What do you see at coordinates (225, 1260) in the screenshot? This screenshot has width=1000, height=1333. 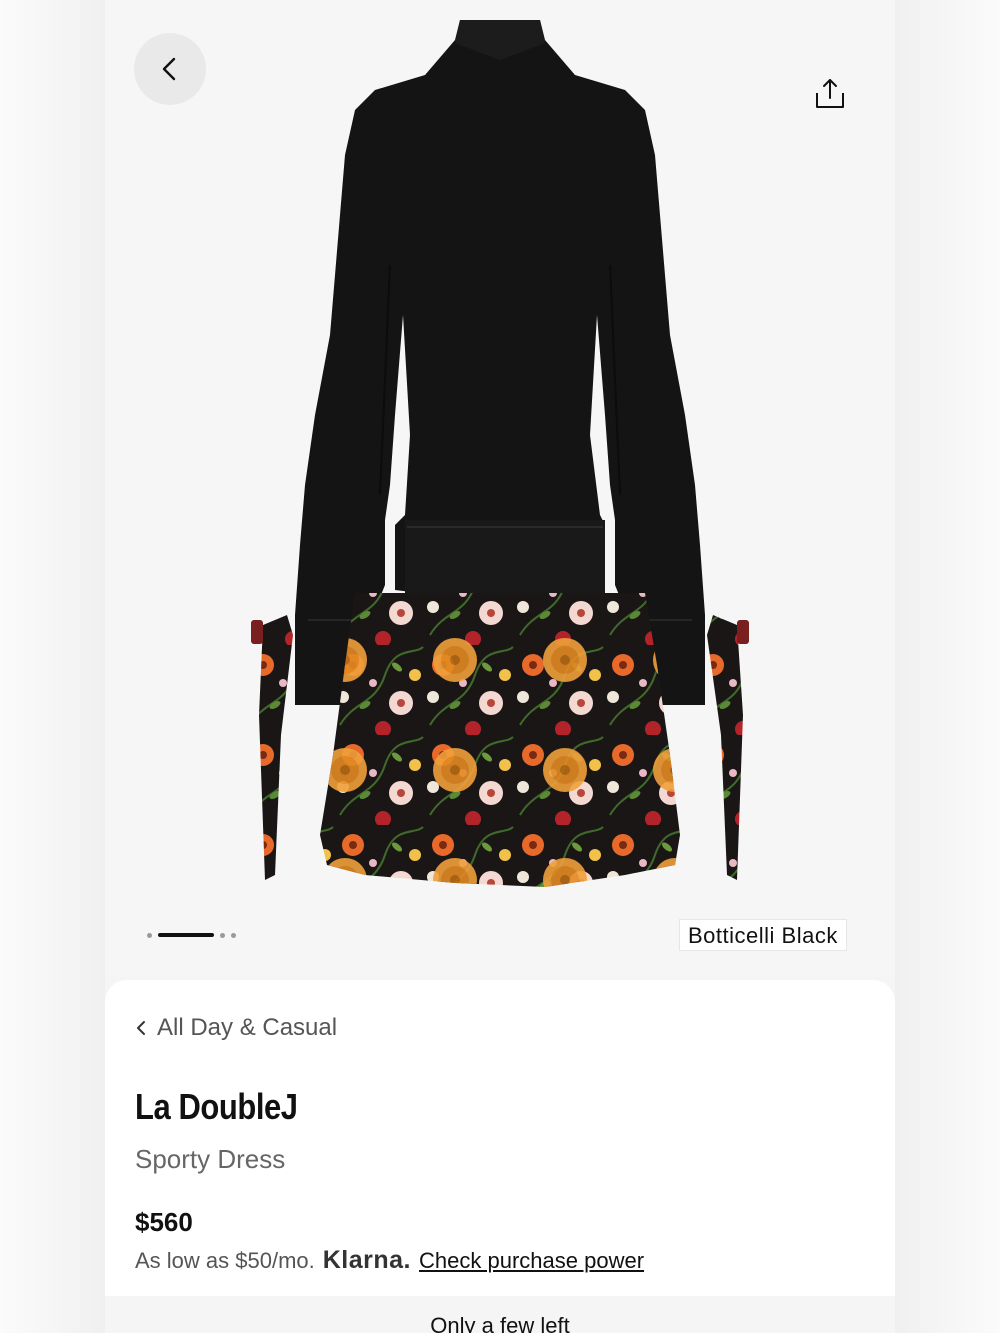 I see `financing-text: As low as $50/mo.` at bounding box center [225, 1260].